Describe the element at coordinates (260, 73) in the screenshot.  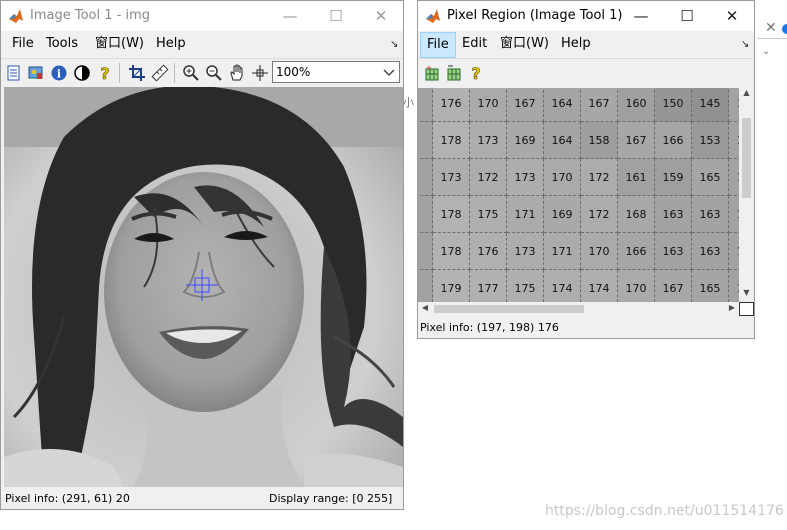
I see `pixel-region-icon` at that location.